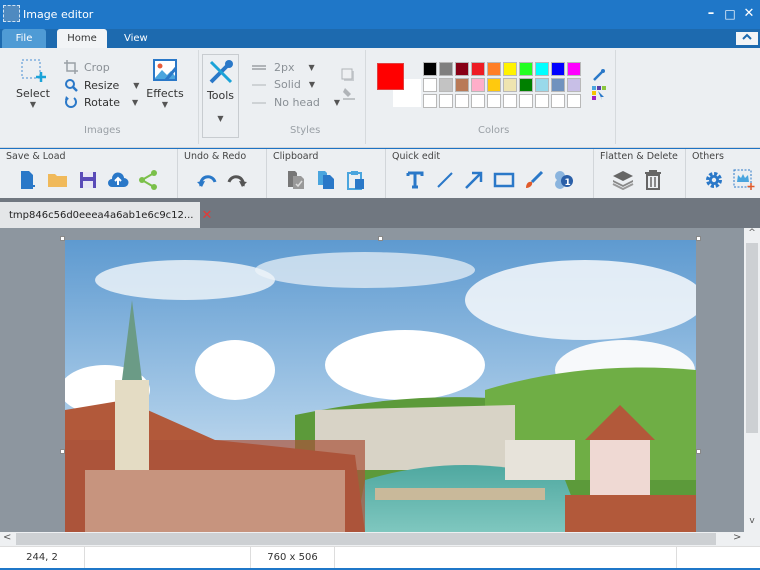  I want to click on brush-tool-button, so click(534, 180).